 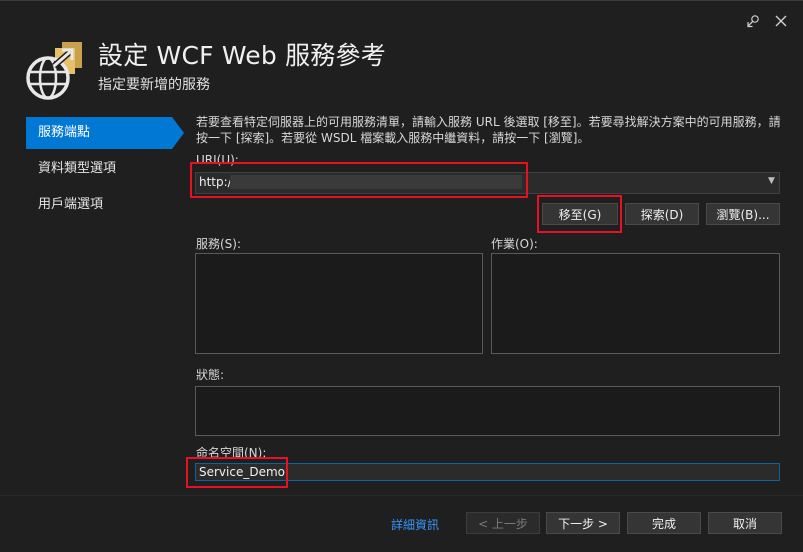 I want to click on chevron-down-icon: ▼, so click(x=771, y=181).